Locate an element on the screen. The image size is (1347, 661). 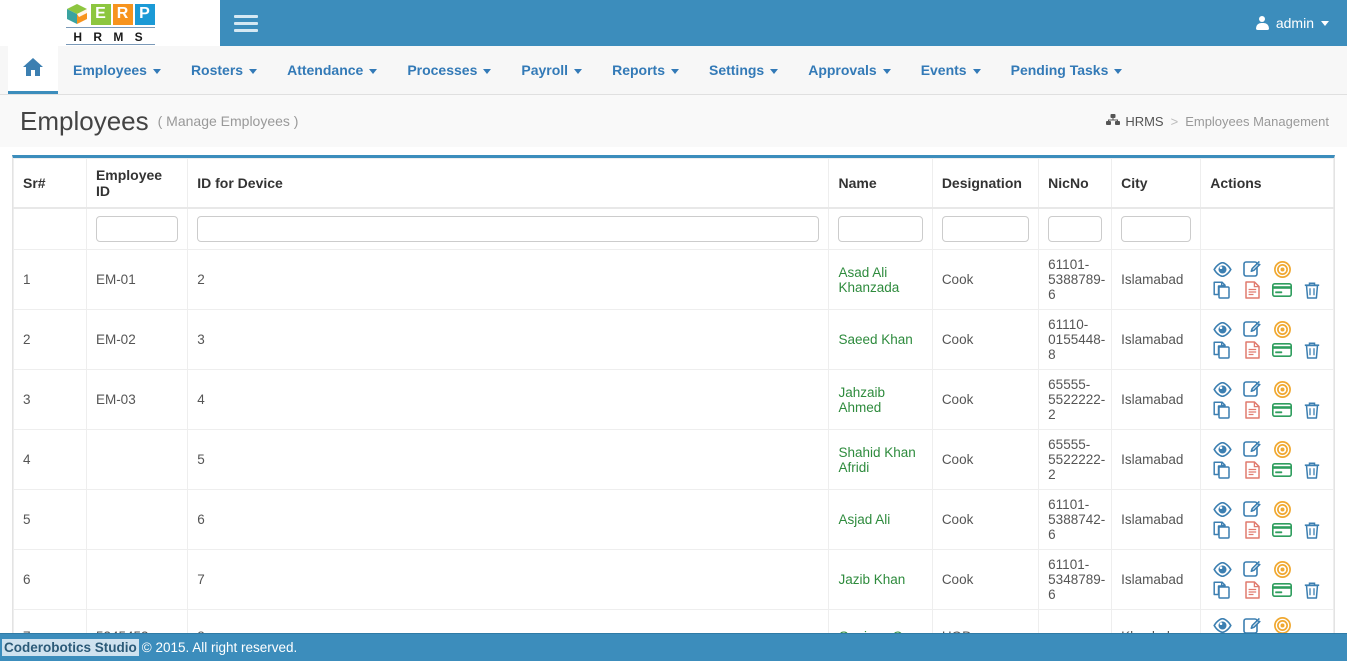
cell-city: Islamabad is located at coordinates (1156, 579).